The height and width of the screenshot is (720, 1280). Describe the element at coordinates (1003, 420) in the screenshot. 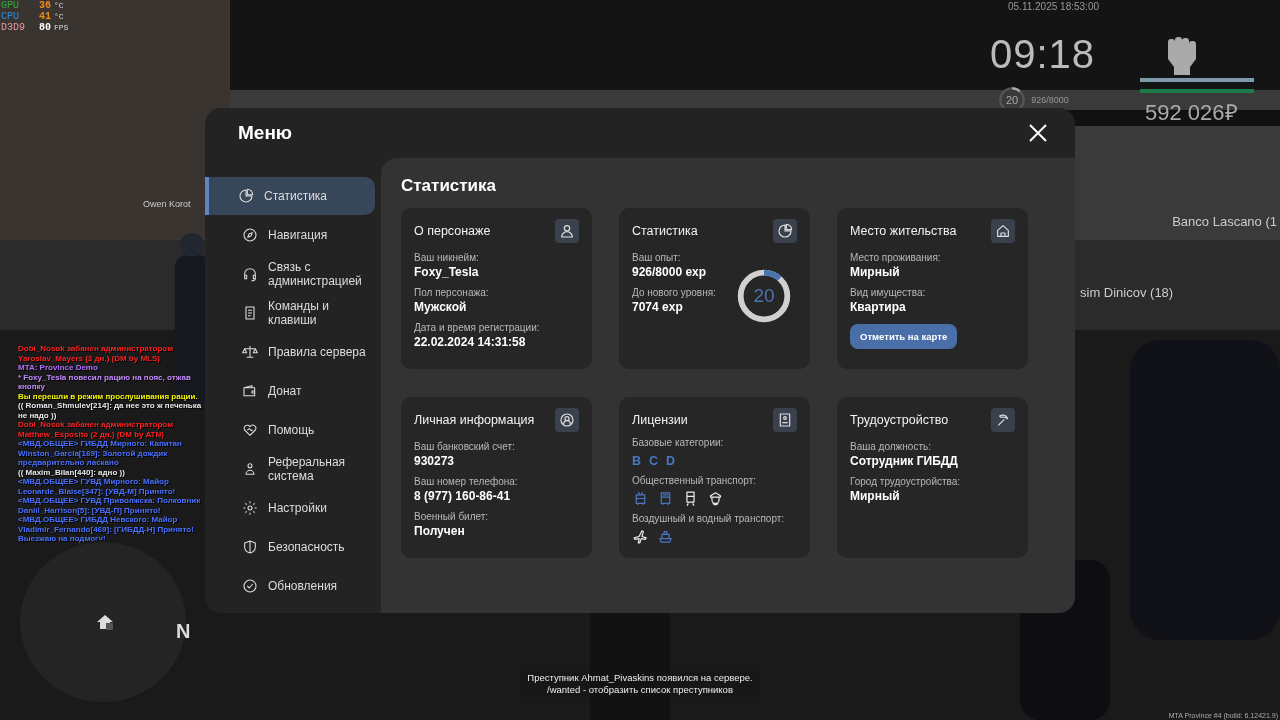

I see `pickaxe-icon` at that location.